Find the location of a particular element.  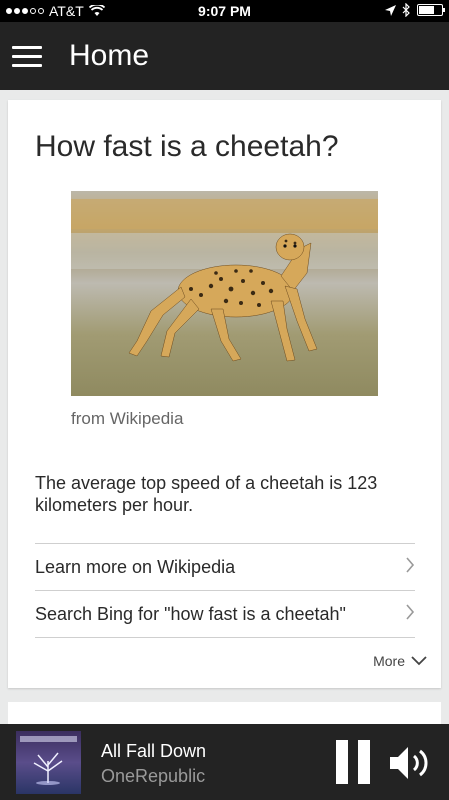

status-time: 9:07 PM is located at coordinates (224, 11).